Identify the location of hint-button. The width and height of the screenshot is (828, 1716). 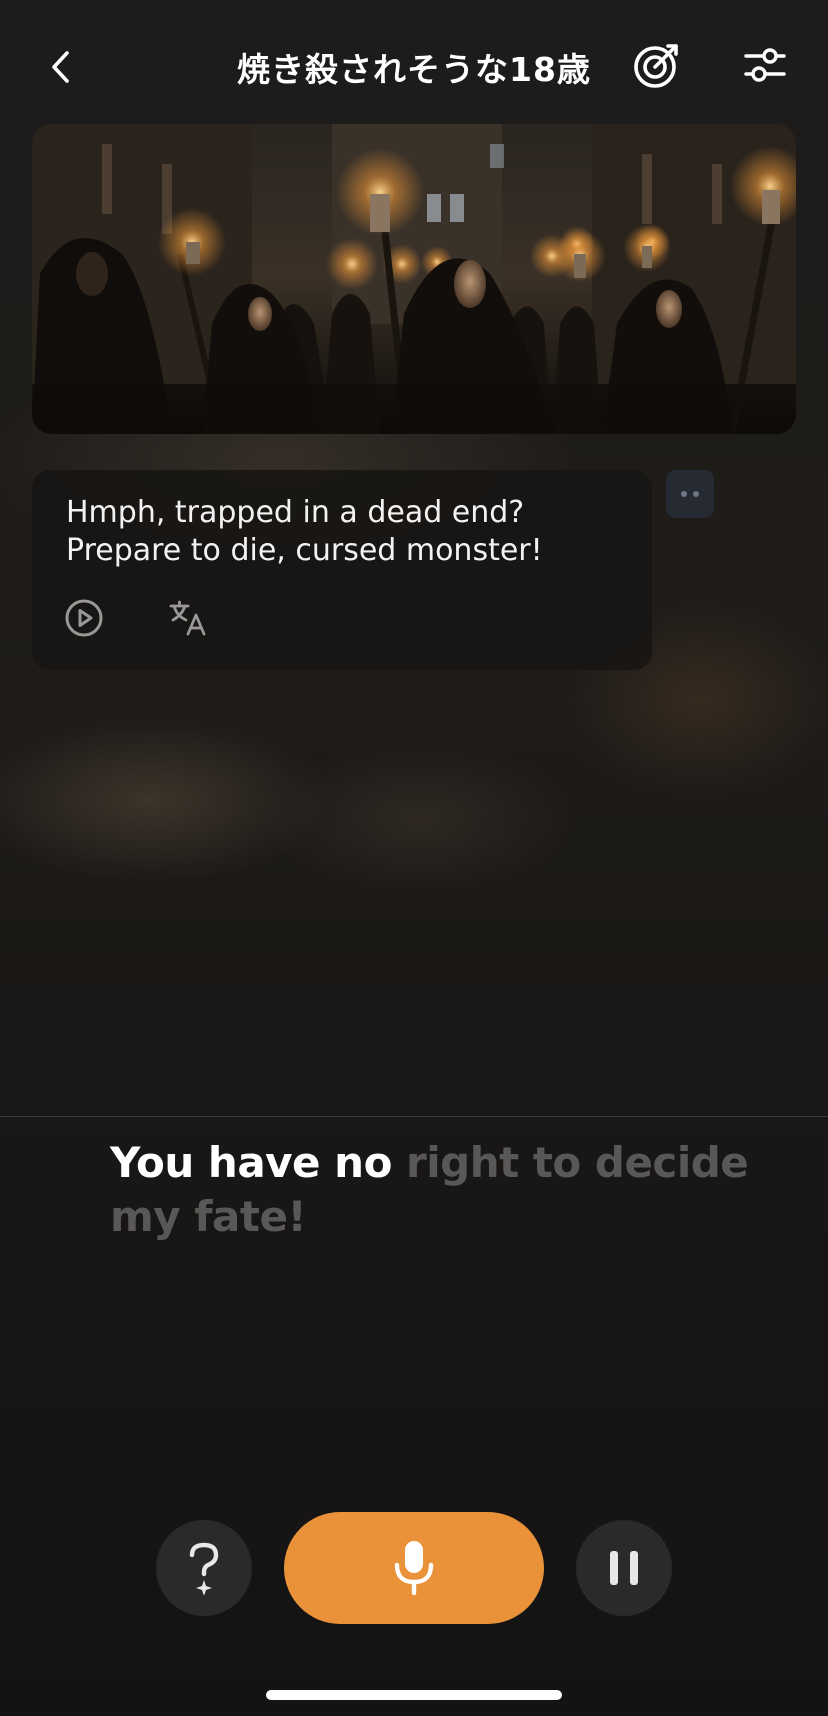
(204, 1568).